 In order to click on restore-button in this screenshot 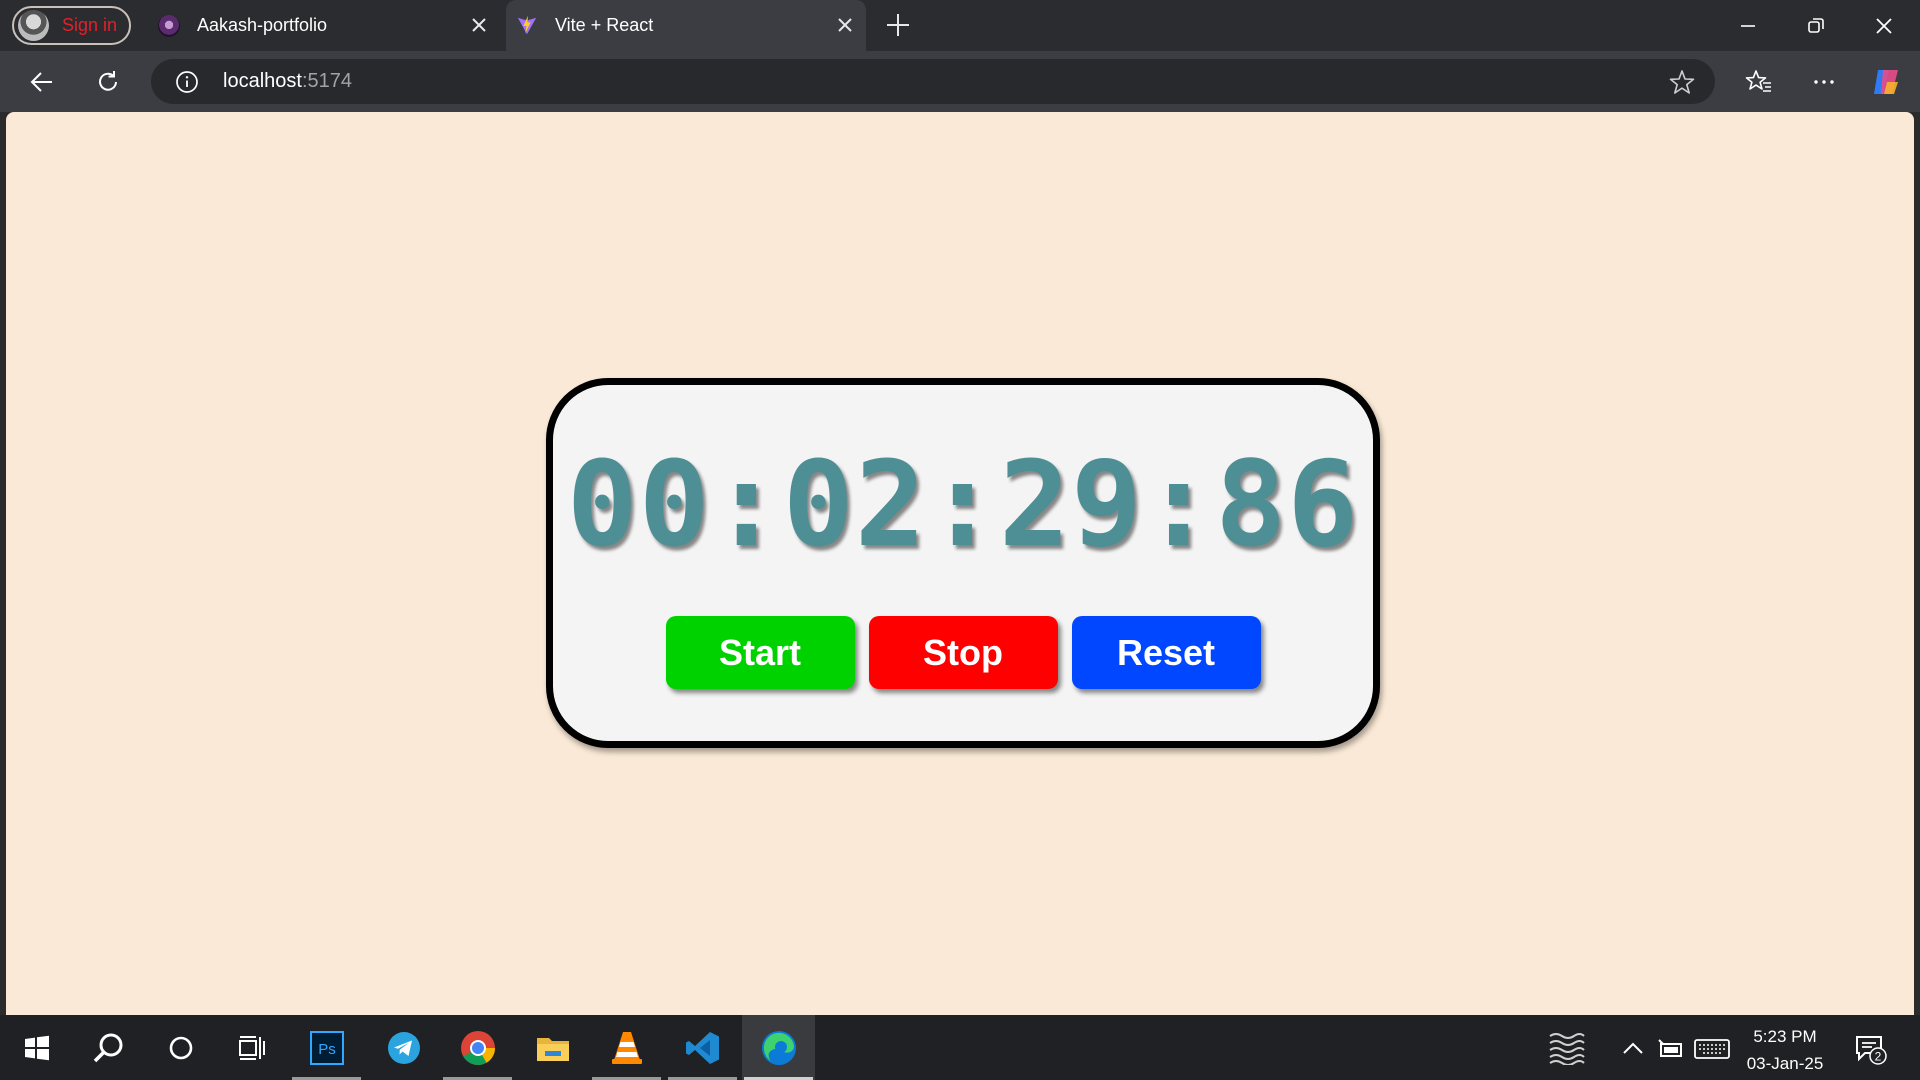, I will do `click(1816, 25)`.